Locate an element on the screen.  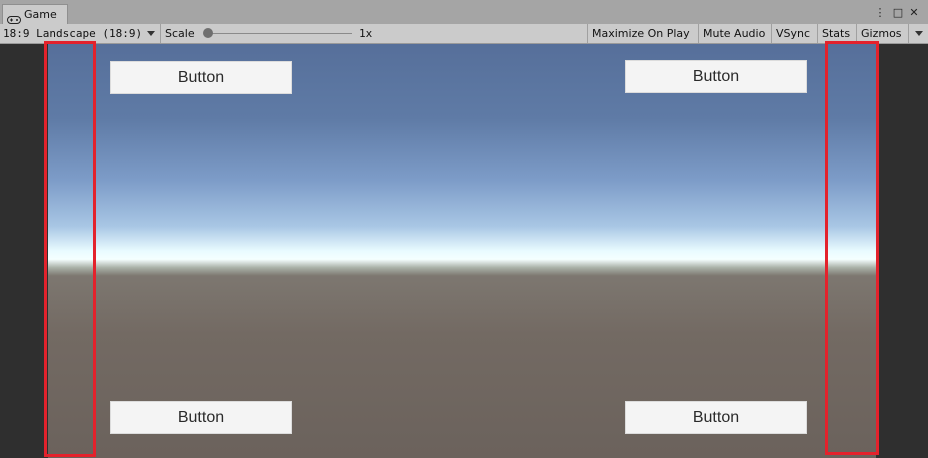
tab-game: Game is located at coordinates (35, 14).